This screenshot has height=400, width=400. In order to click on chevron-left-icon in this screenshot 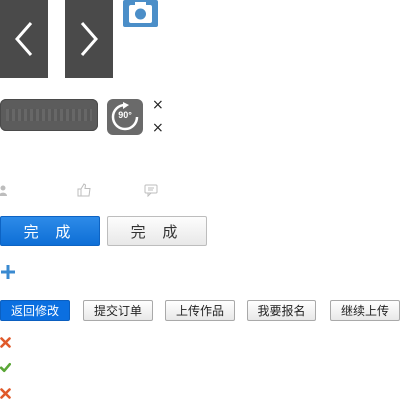, I will do `click(24, 39)`.